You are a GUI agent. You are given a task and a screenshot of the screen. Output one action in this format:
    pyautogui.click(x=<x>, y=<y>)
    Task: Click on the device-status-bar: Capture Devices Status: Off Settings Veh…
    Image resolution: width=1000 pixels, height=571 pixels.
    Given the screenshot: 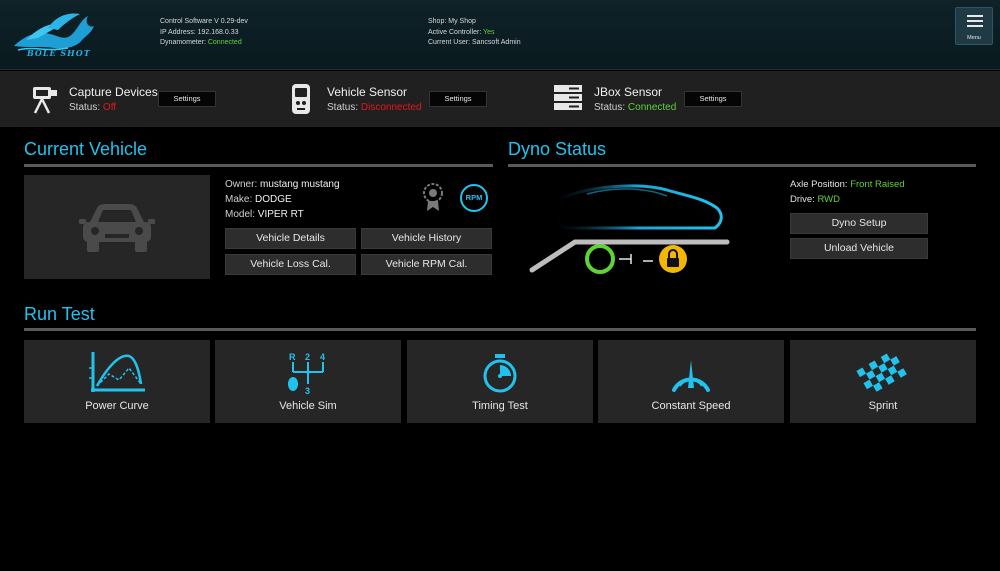 What is the action you would take?
    pyautogui.click(x=500, y=99)
    